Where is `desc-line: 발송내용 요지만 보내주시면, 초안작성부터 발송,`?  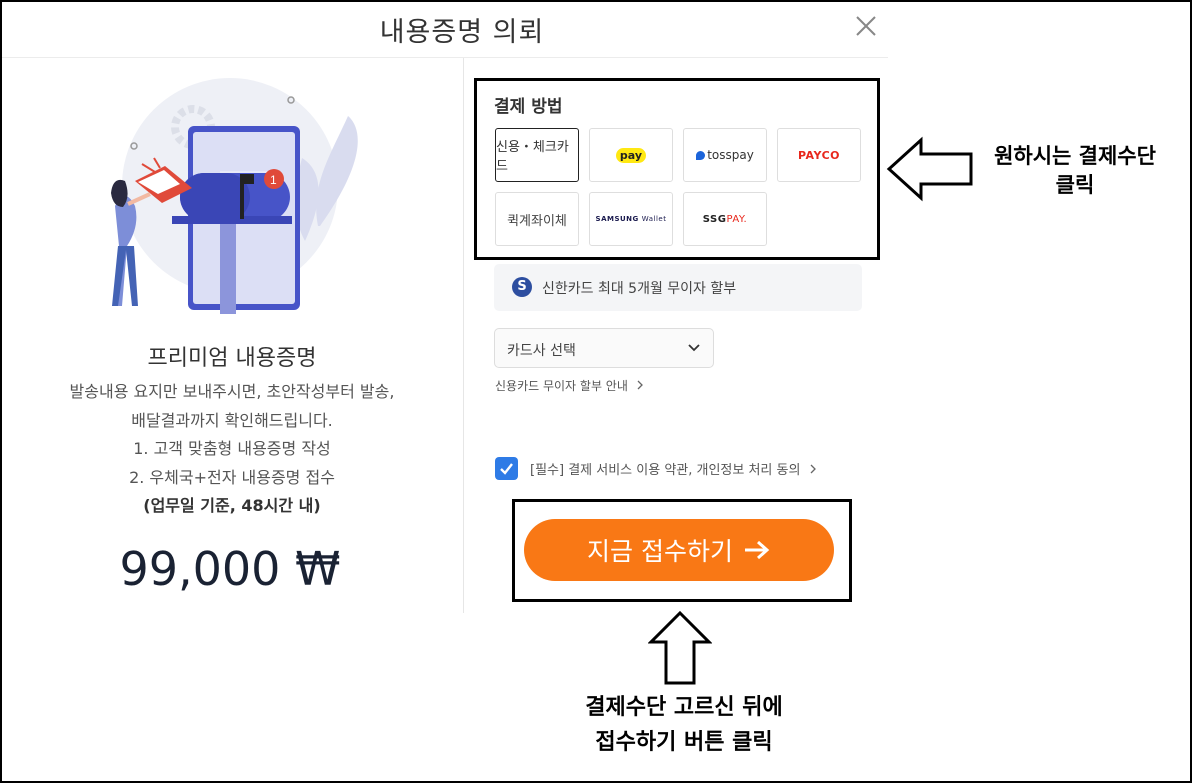
desc-line: 발송내용 요지만 보내주시면, 초안작성부터 발송, is located at coordinates (232, 391).